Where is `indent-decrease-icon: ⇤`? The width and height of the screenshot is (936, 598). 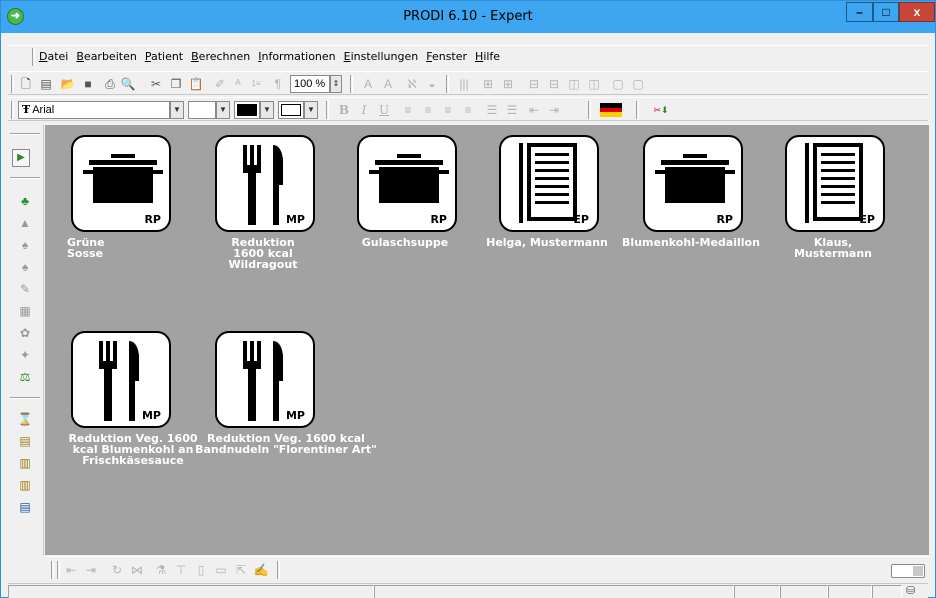
indent-decrease-icon: ⇤ is located at coordinates (534, 110).